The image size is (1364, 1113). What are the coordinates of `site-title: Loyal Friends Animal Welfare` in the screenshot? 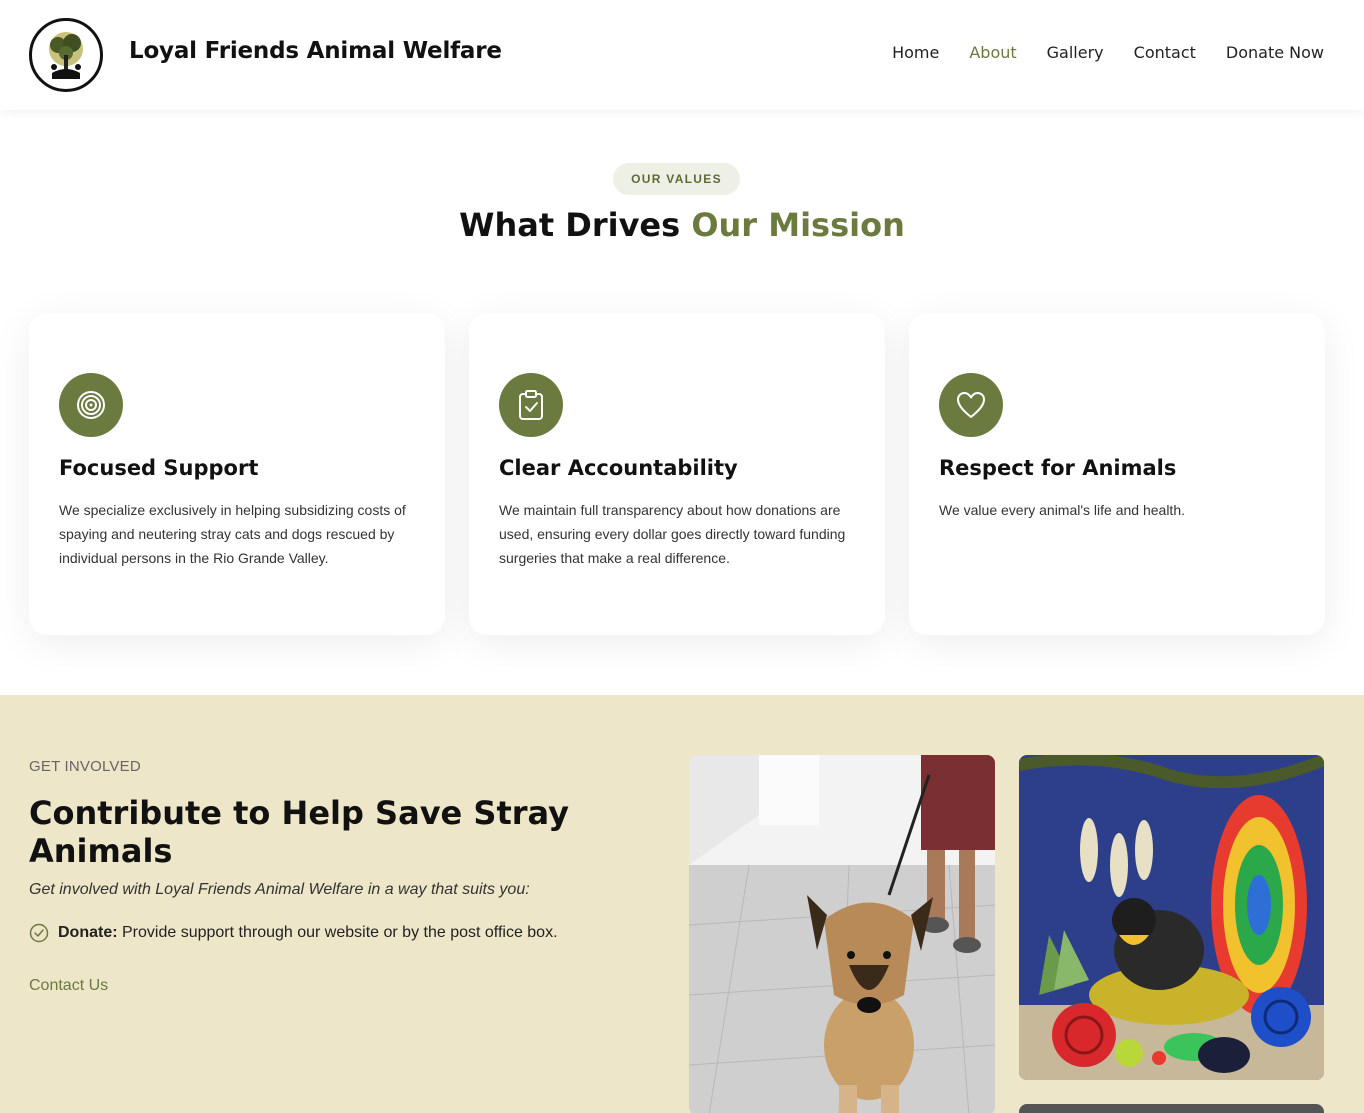 It's located at (315, 51).